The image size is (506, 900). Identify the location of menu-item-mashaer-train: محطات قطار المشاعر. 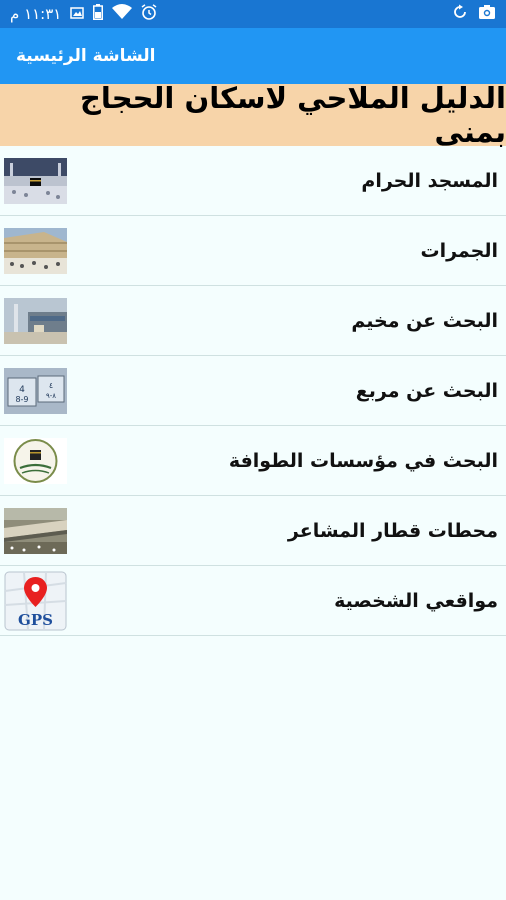
(253, 531).